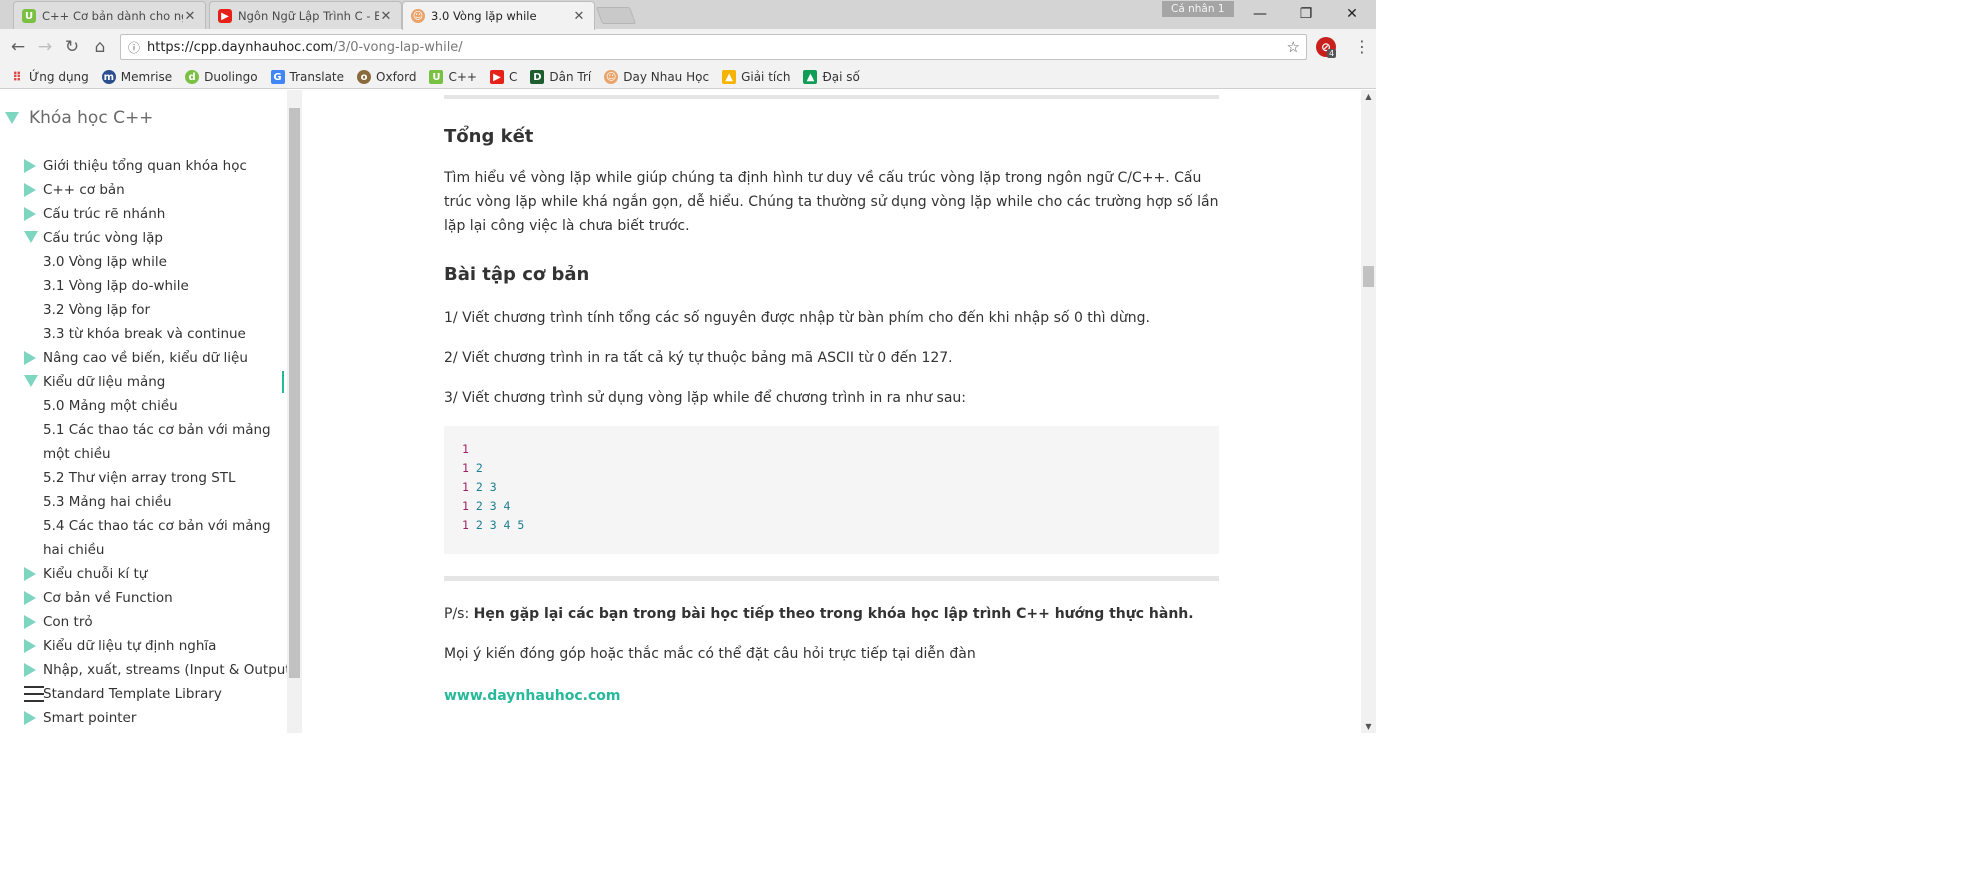 This screenshot has width=1976, height=870. I want to click on sidebar-scrollbar-thumb, so click(294, 393).